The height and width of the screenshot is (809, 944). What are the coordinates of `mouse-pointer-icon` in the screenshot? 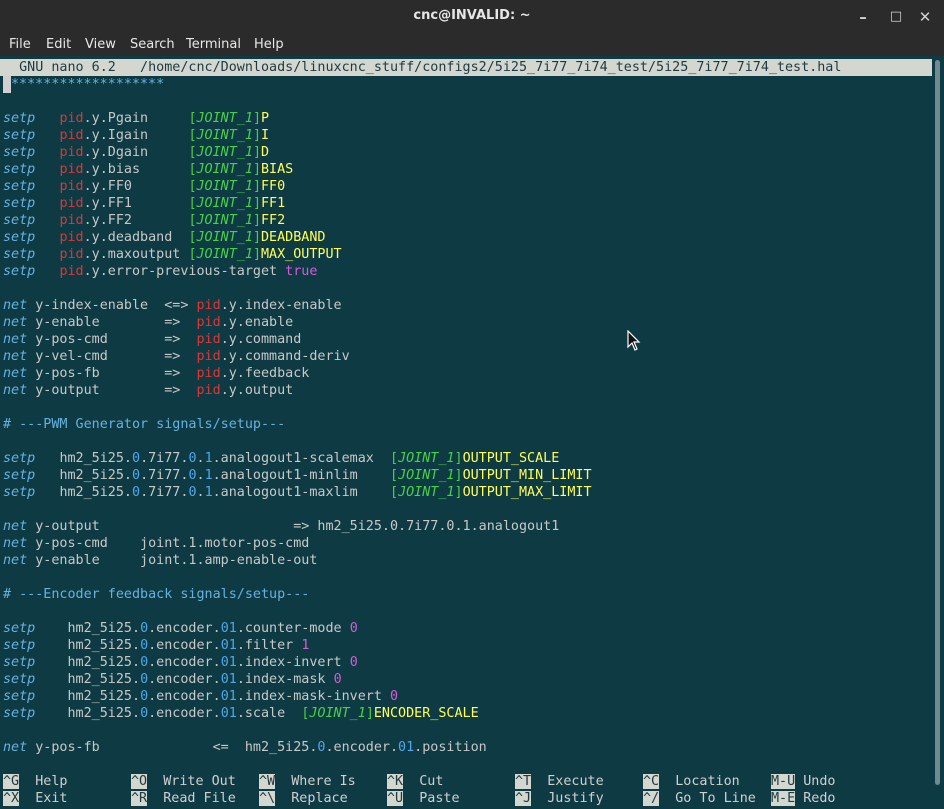 It's located at (634, 340).